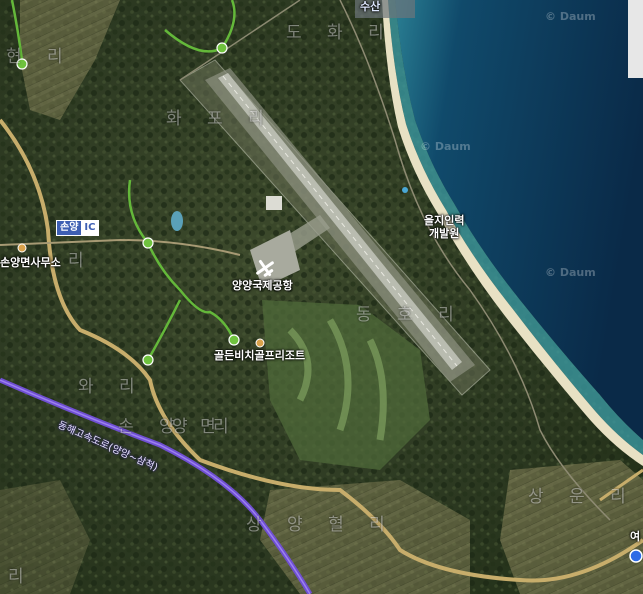 The image size is (643, 594). I want to click on district-label-ri-sw: 리, so click(21, 577).